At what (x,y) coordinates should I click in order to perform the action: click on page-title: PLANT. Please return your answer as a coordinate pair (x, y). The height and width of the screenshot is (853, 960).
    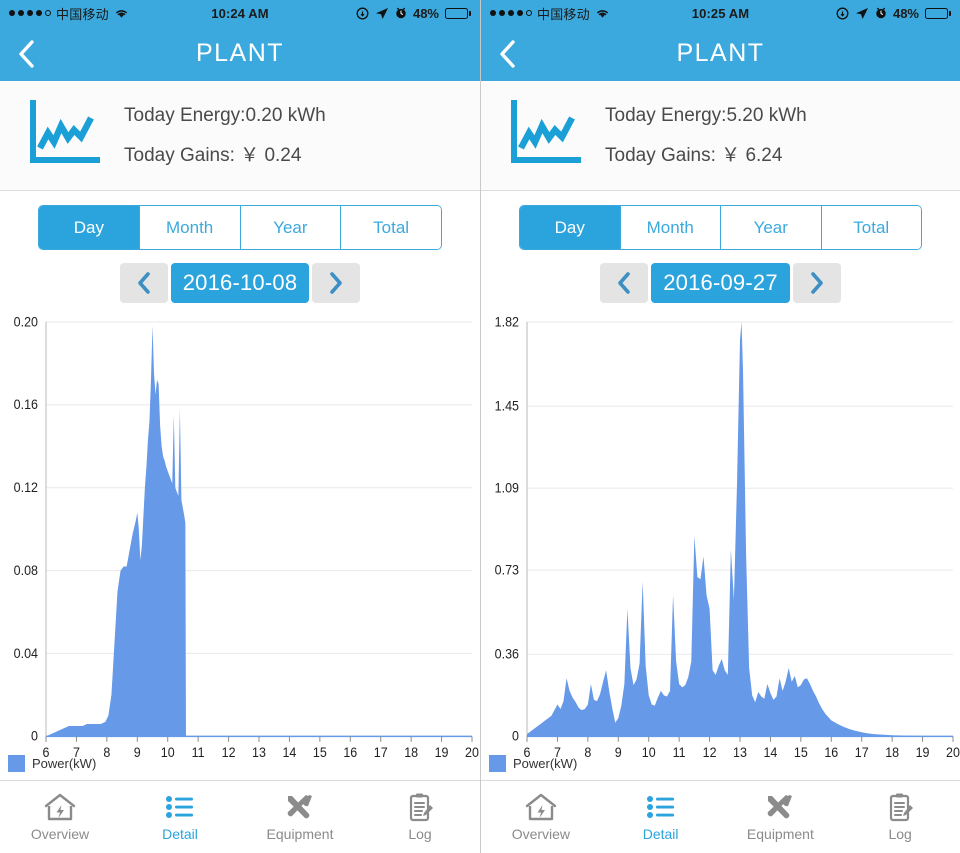
    Looking at the image, I should click on (240, 53).